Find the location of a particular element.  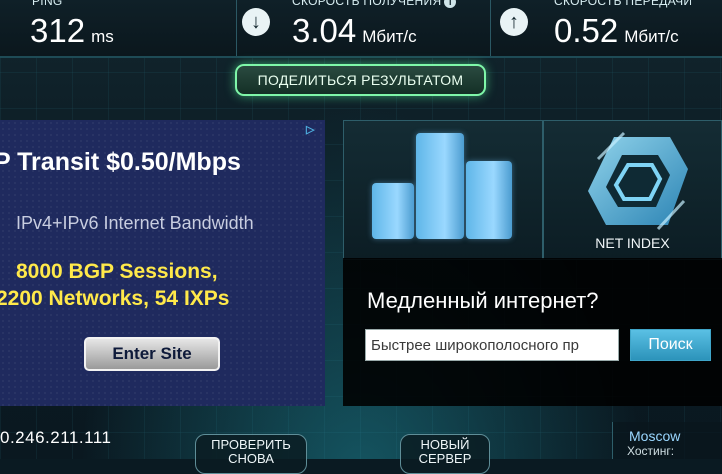

server-info: Moscow Хостинг: is located at coordinates (667, 440).